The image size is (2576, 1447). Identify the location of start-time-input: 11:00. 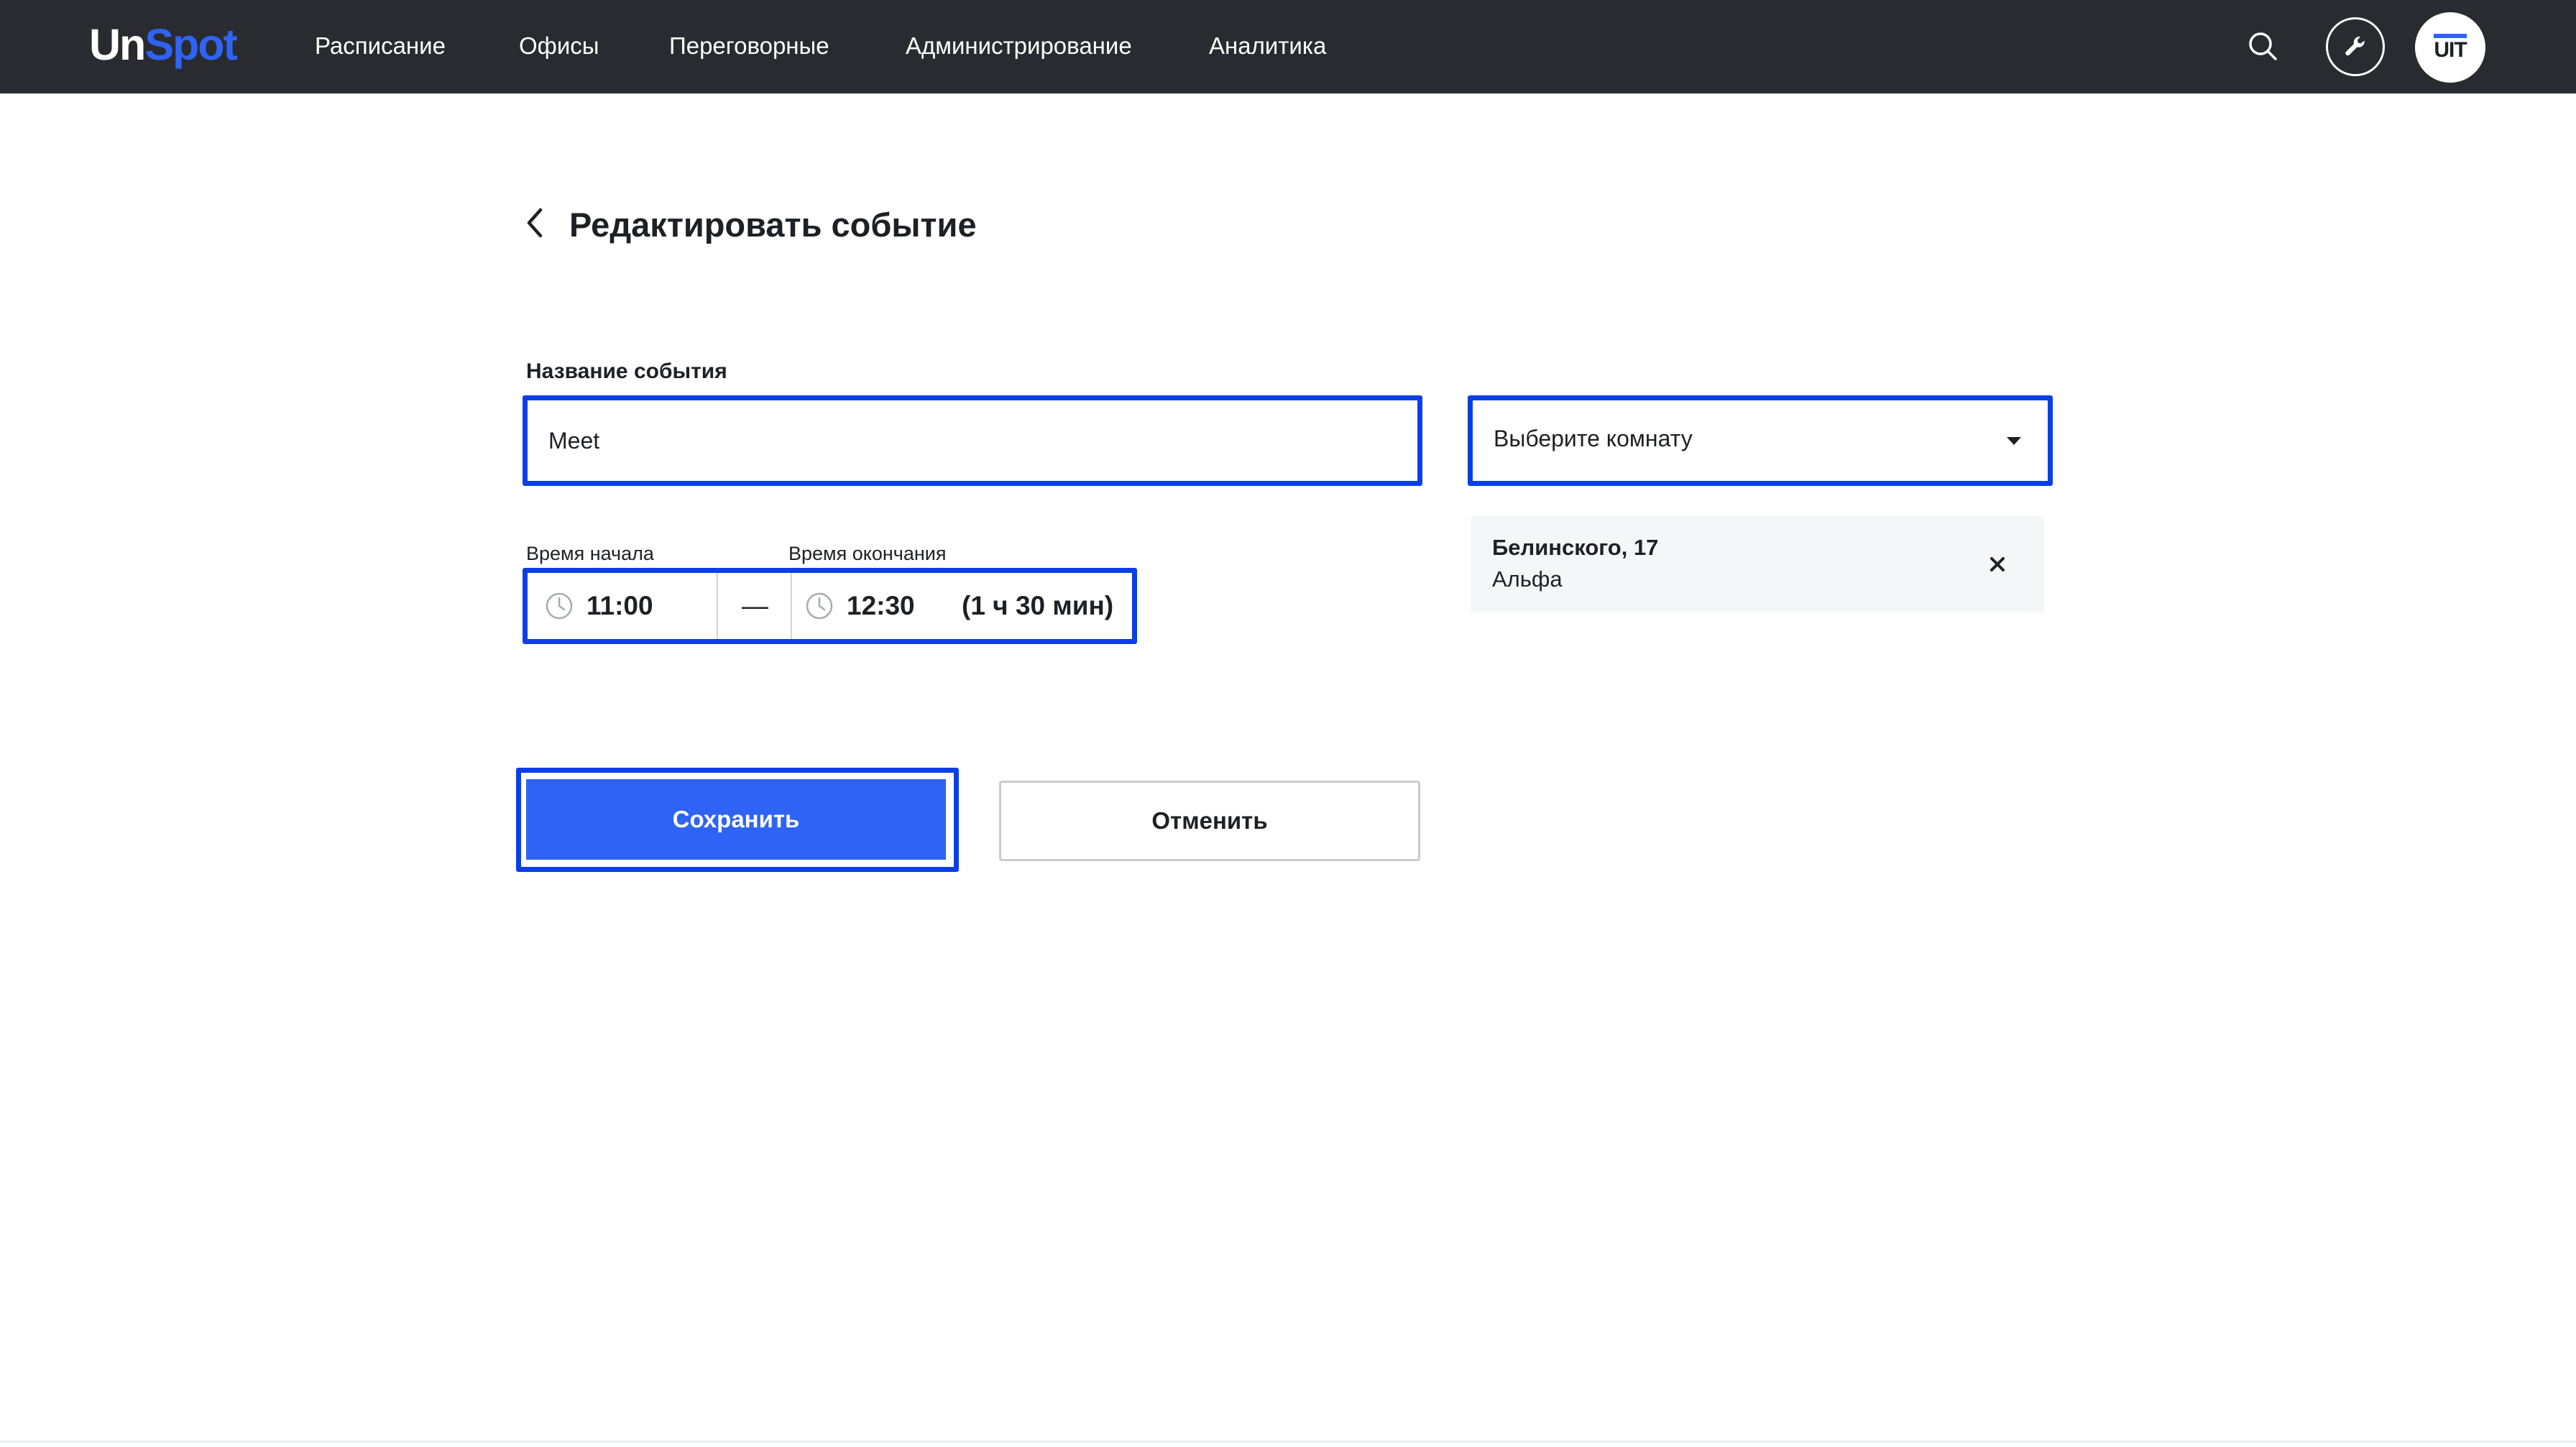
(622, 606).